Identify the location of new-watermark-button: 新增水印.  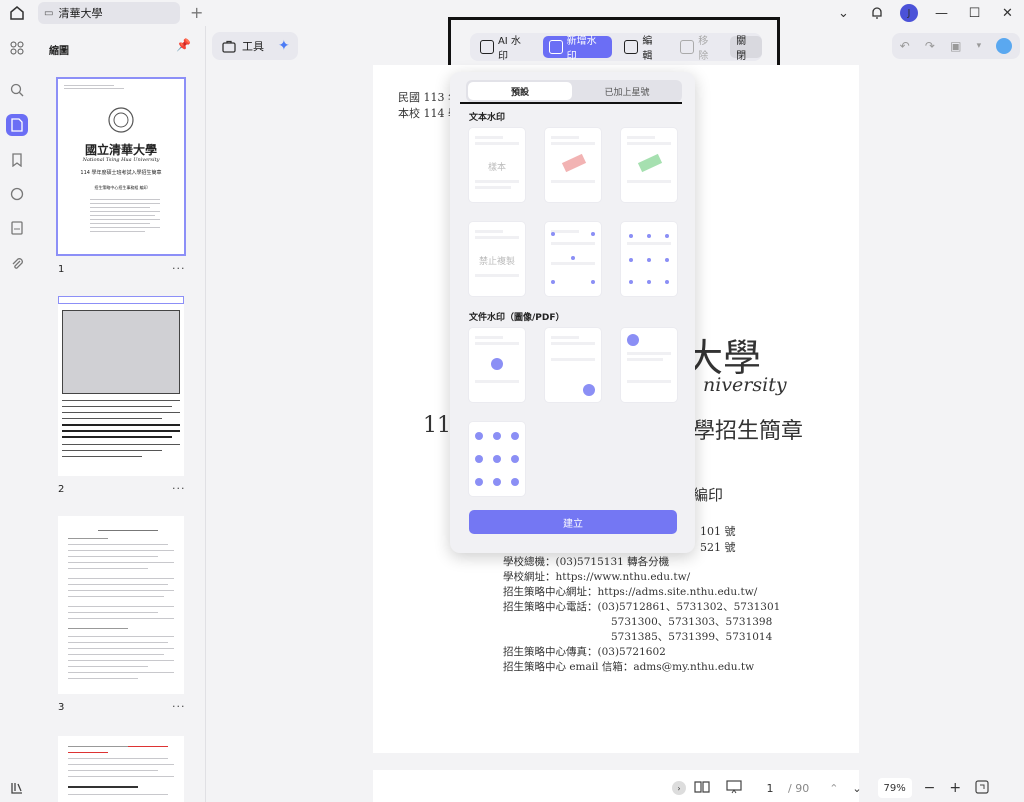
(577, 49).